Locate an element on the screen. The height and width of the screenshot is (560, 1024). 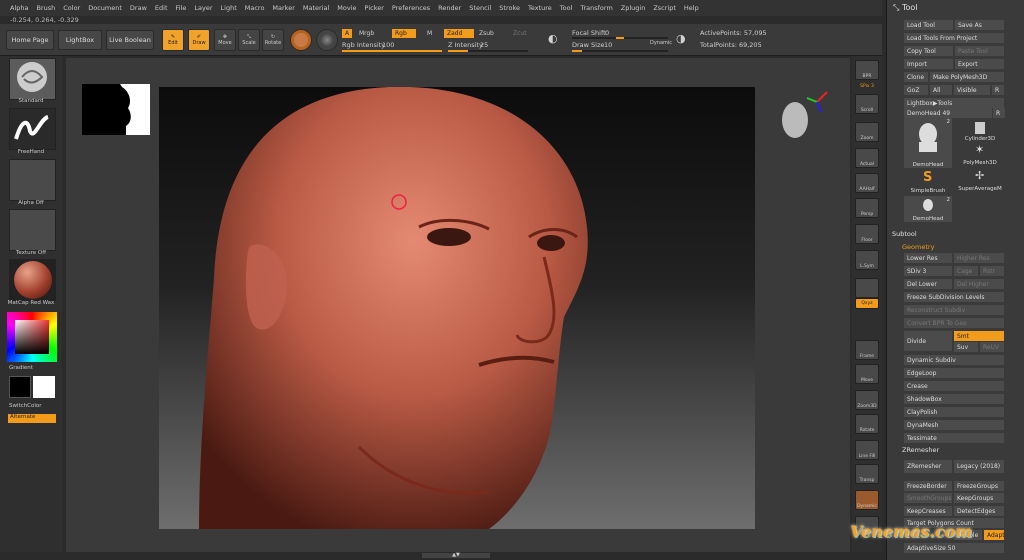
menu-item-alpha: Alpha is located at coordinates (19, 8).